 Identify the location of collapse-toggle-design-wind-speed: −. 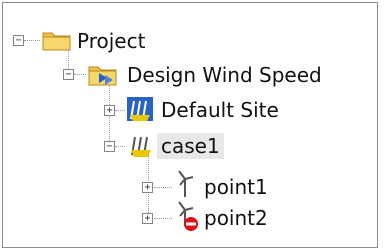
(68, 74).